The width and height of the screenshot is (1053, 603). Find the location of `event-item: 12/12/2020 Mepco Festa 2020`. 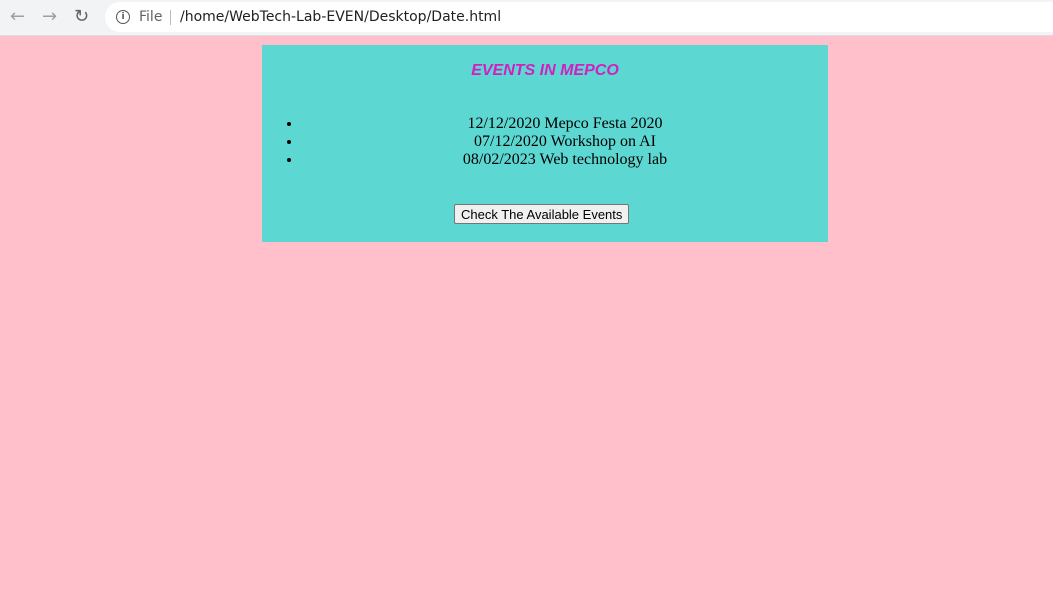

event-item: 12/12/2020 Mepco Festa 2020 is located at coordinates (565, 124).